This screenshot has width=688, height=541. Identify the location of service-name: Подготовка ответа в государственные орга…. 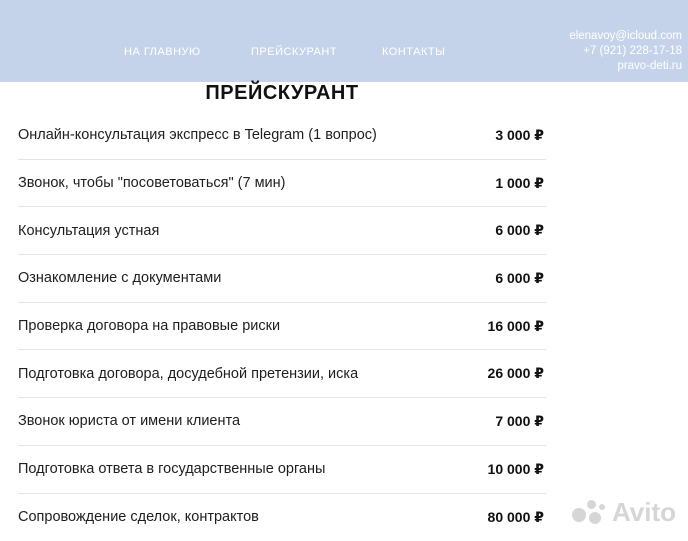
(171, 469).